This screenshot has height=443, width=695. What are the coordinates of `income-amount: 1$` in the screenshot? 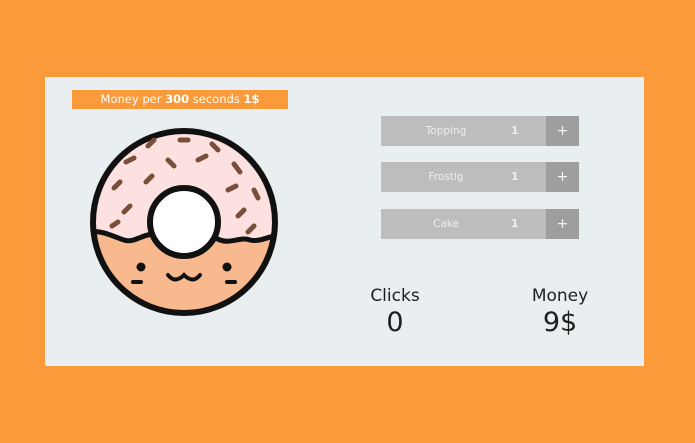 It's located at (251, 99).